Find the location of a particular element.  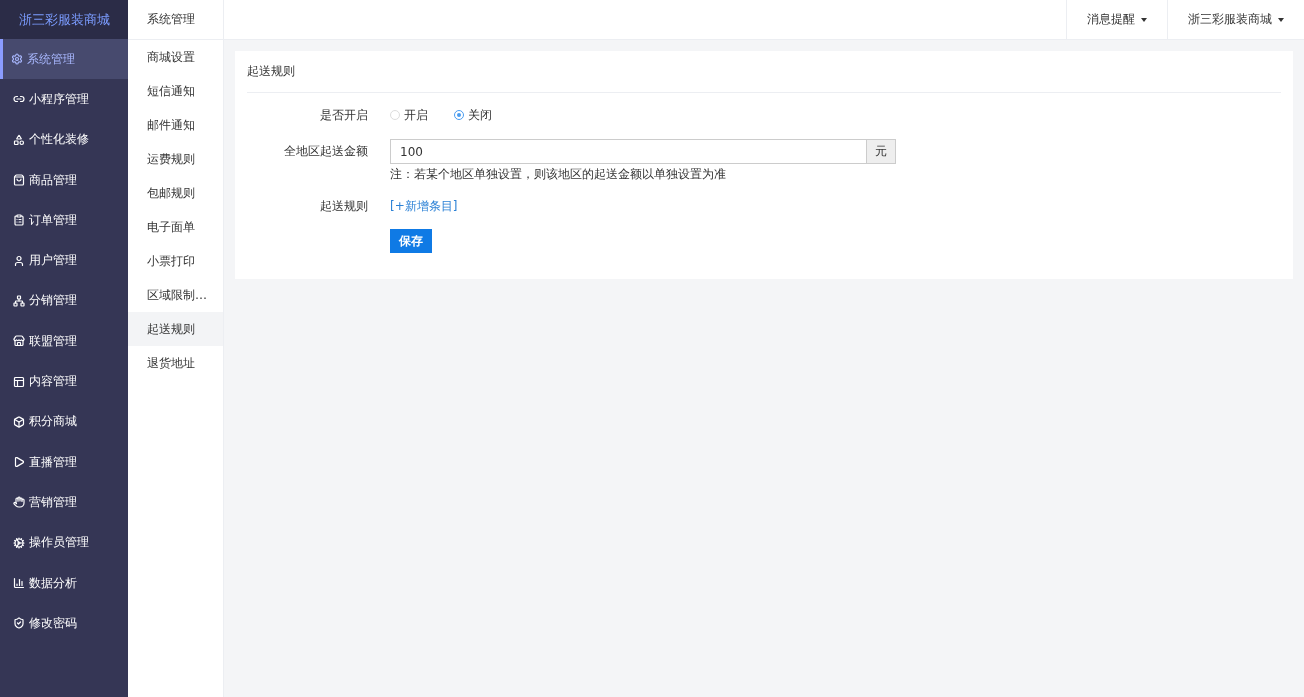

store-icon is located at coordinates (19, 341).